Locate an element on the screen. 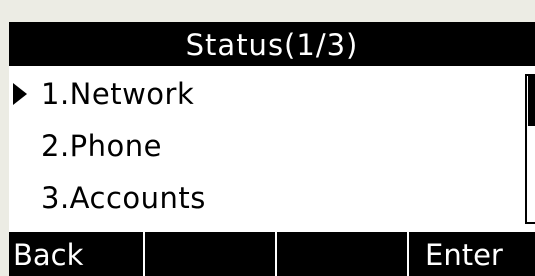 The image size is (535, 276). menu-item-label: 2.Phone is located at coordinates (102, 146).